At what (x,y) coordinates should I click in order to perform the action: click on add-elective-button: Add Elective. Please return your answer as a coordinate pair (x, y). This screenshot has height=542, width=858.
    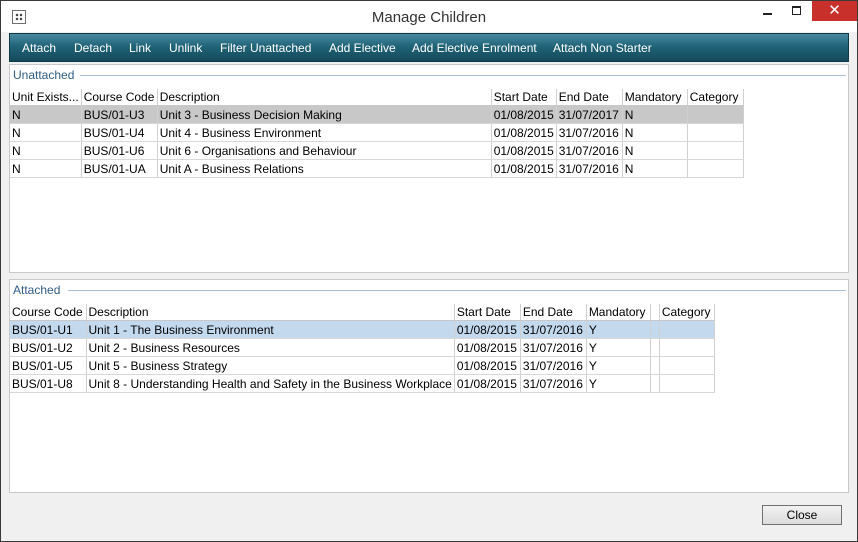
    Looking at the image, I should click on (362, 48).